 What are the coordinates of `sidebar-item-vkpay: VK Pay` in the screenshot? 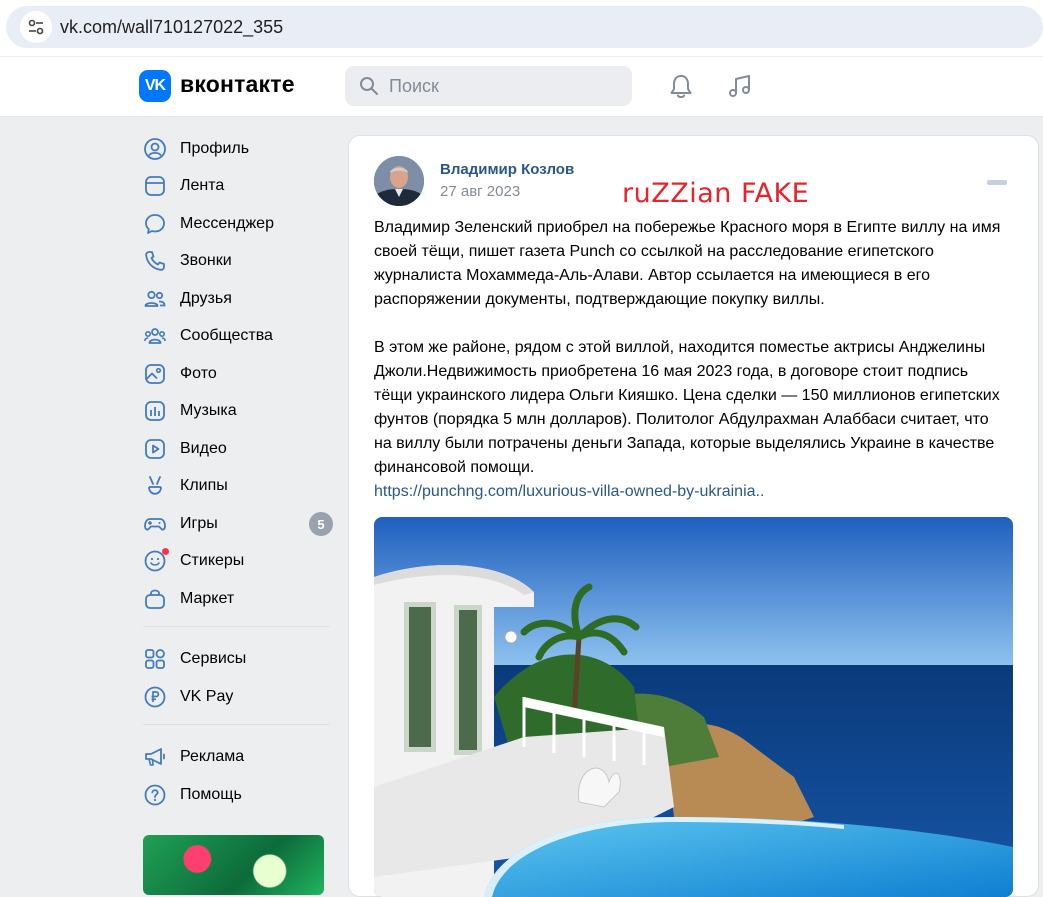 It's located at (239, 697).